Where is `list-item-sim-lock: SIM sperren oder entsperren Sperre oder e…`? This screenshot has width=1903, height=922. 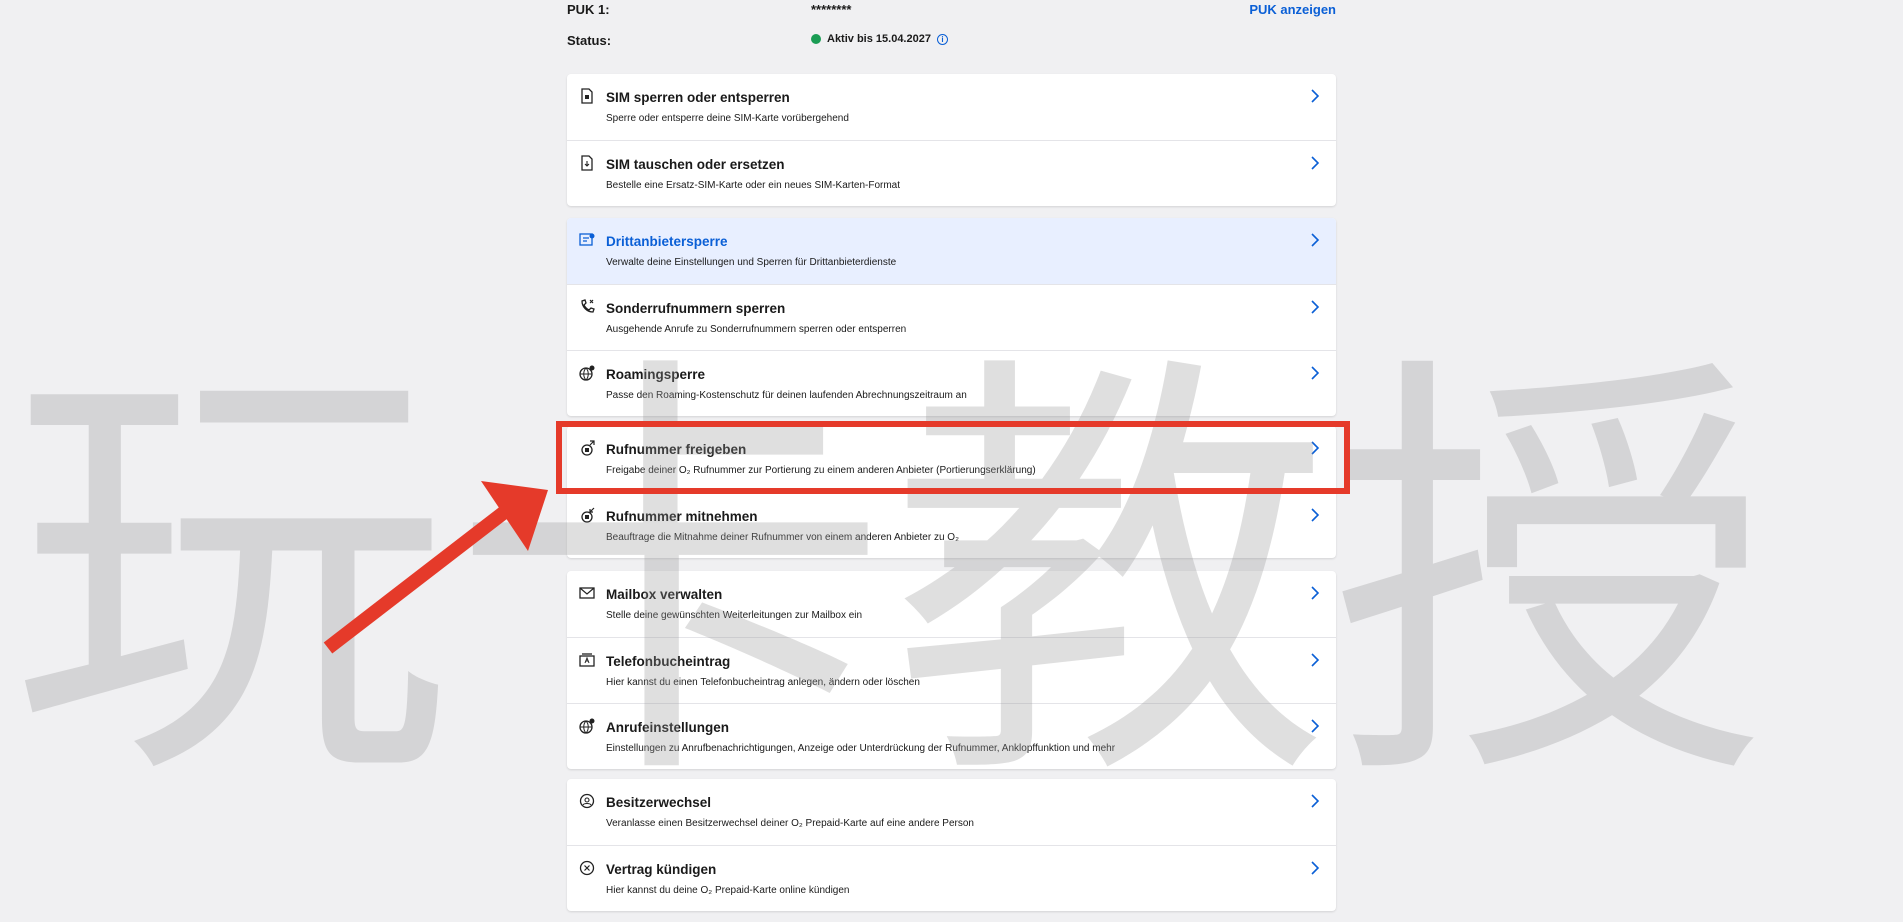 list-item-sim-lock: SIM sperren oder entsperren Sperre oder e… is located at coordinates (951, 107).